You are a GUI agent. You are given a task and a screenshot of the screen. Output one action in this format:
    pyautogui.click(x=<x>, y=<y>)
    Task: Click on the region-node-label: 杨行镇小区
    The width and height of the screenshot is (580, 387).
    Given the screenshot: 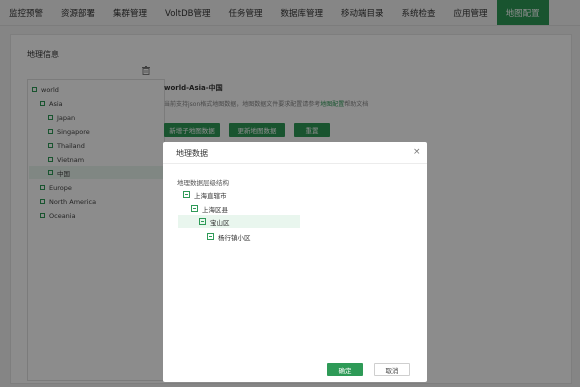 What is the action you would take?
    pyautogui.click(x=234, y=237)
    